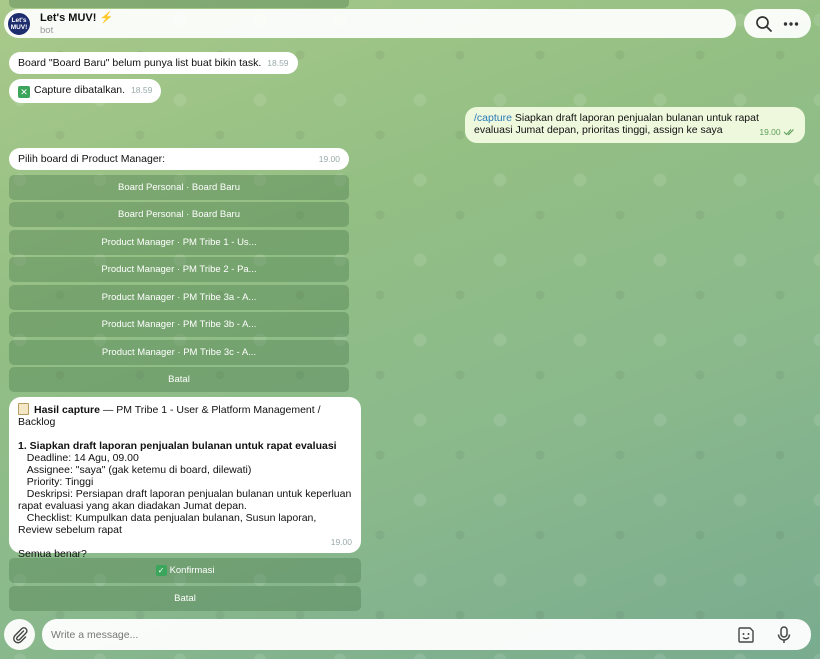 The image size is (820, 659). I want to click on avatar: Let's MUV!, so click(19, 23).